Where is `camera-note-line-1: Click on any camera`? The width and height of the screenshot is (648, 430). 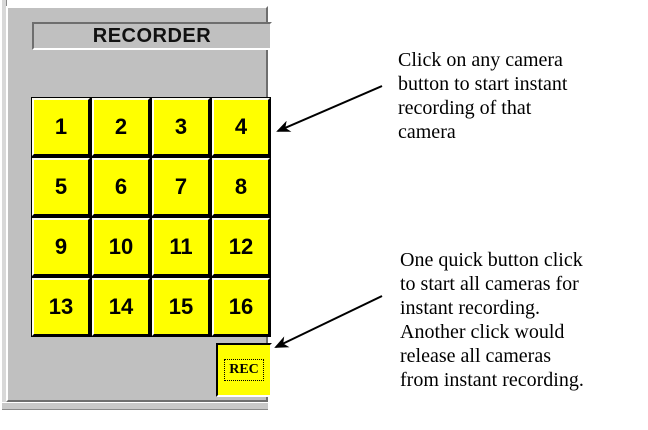 camera-note-line-1: Click on any camera is located at coordinates (480, 60).